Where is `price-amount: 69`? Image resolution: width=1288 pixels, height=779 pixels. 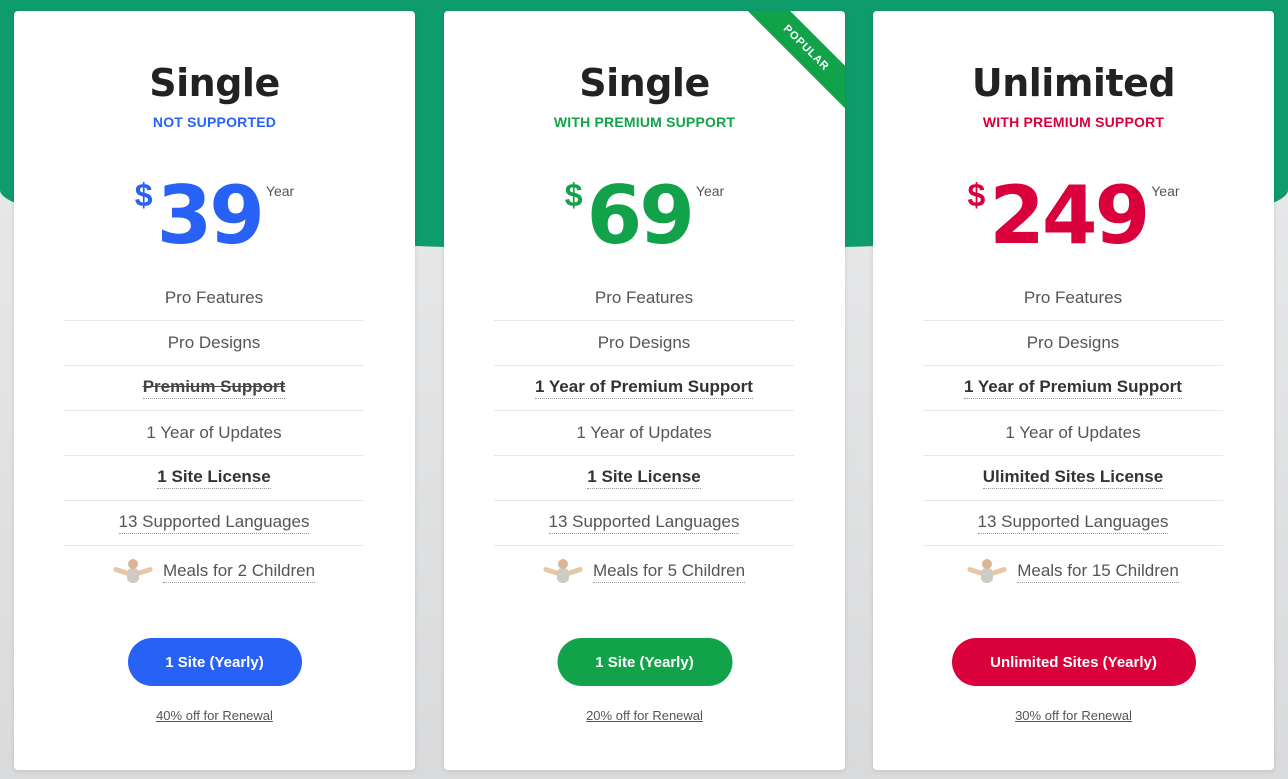 price-amount: 69 is located at coordinates (640, 215).